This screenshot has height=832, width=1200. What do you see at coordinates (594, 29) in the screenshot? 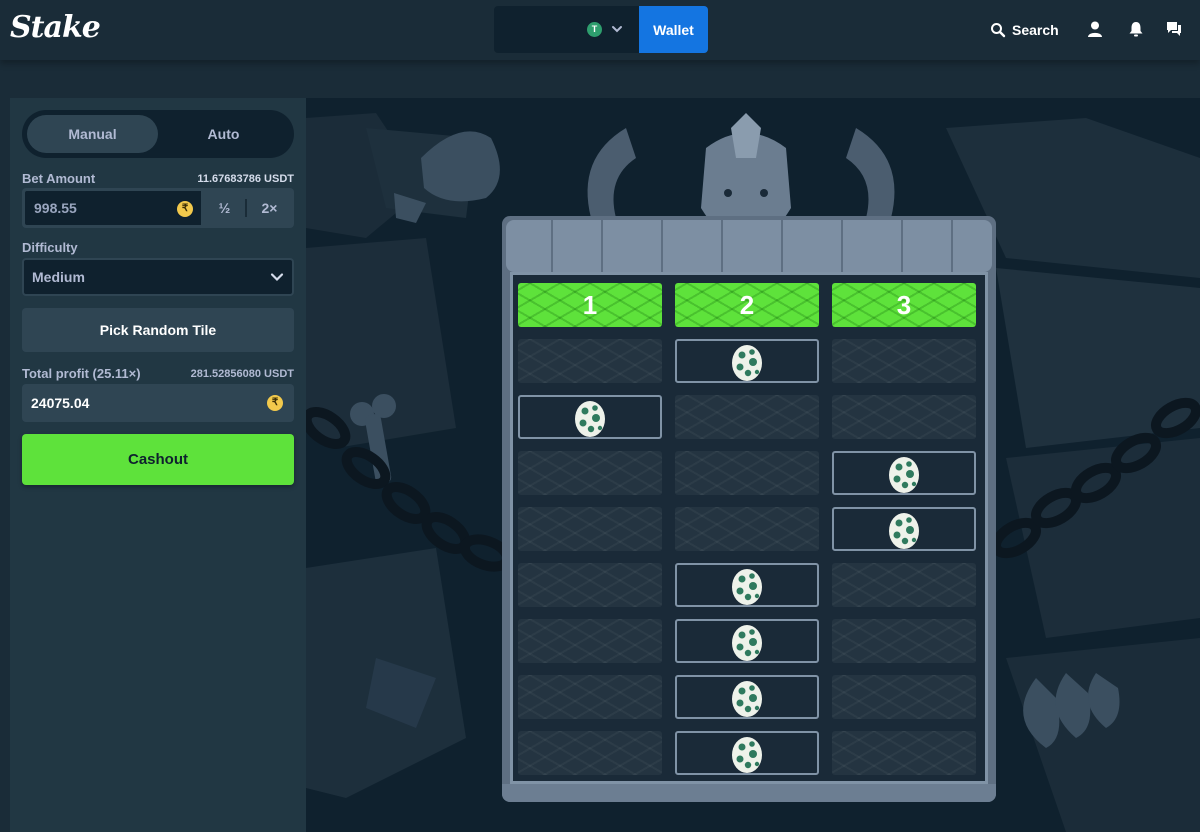
I see `tether-currency-icon: T` at bounding box center [594, 29].